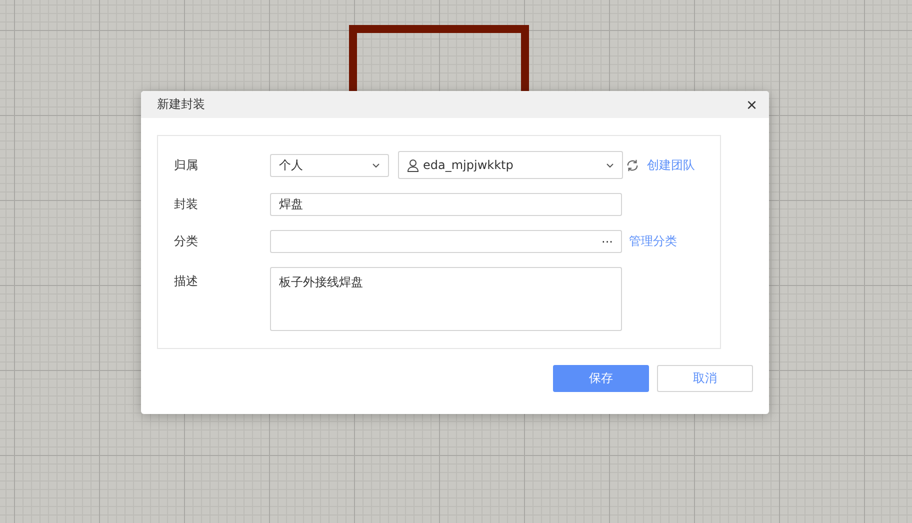 Image resolution: width=912 pixels, height=523 pixels. What do you see at coordinates (751, 105) in the screenshot?
I see `close-button: ×` at bounding box center [751, 105].